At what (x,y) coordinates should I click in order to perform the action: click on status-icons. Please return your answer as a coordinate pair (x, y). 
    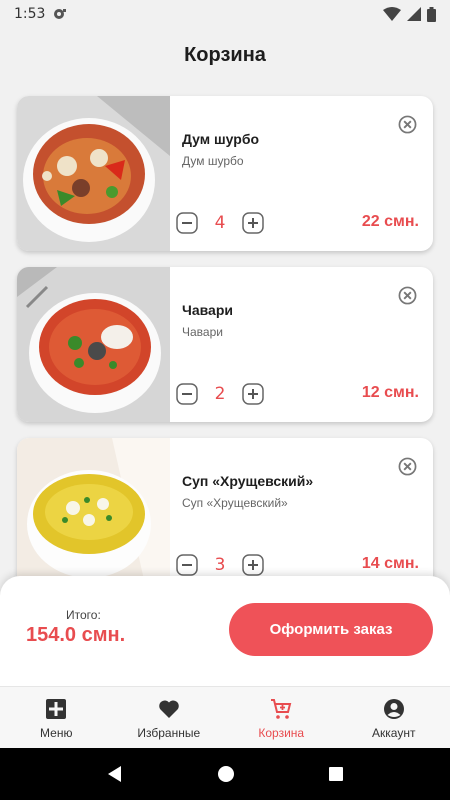
    Looking at the image, I should click on (409, 14).